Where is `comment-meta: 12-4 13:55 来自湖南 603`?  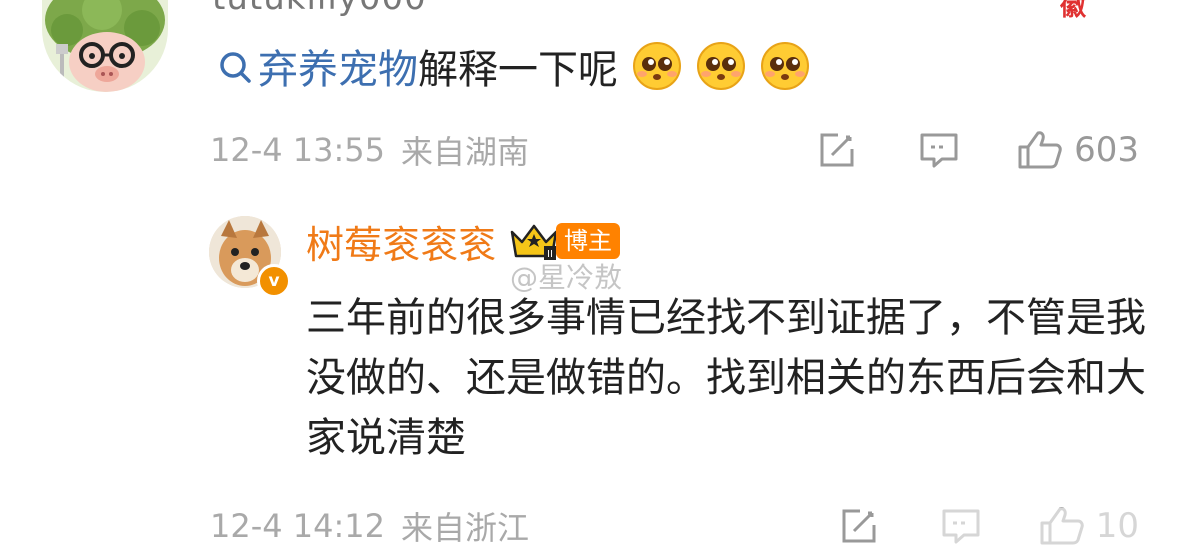
comment-meta: 12-4 13:55 来自湖南 603 is located at coordinates (674, 150).